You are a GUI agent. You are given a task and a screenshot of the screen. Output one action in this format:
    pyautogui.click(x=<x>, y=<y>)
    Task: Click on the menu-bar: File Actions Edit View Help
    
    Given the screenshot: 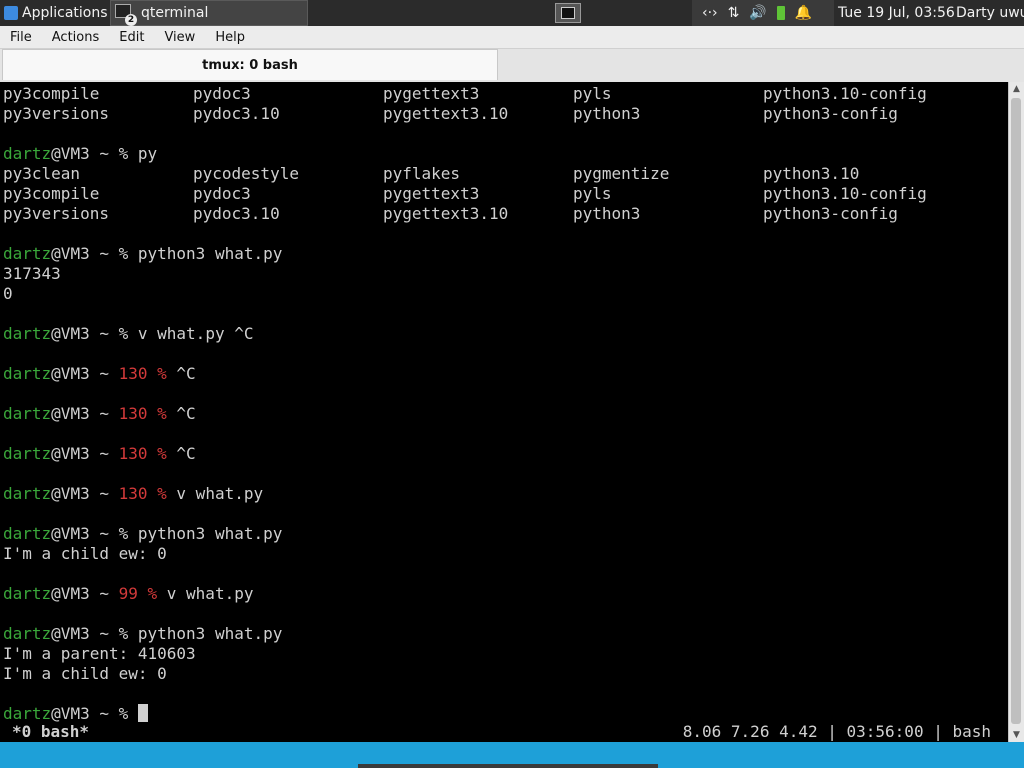 What is the action you would take?
    pyautogui.click(x=512, y=37)
    